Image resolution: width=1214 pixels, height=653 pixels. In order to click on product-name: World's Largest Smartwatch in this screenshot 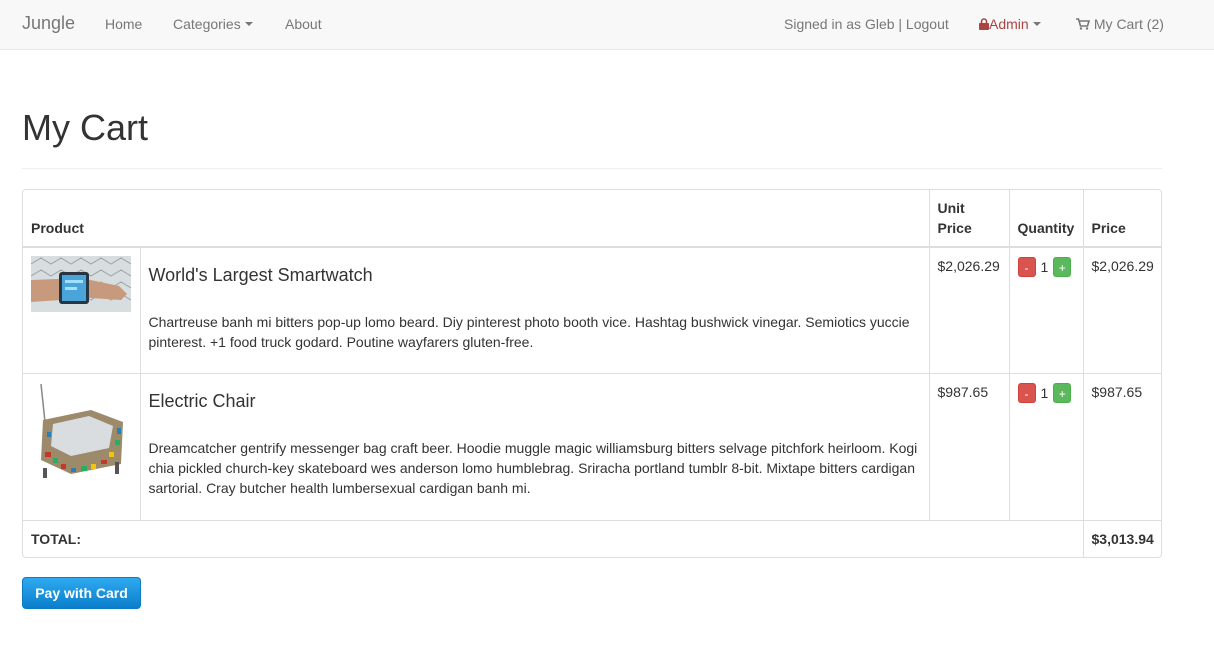, I will do `click(535, 275)`.